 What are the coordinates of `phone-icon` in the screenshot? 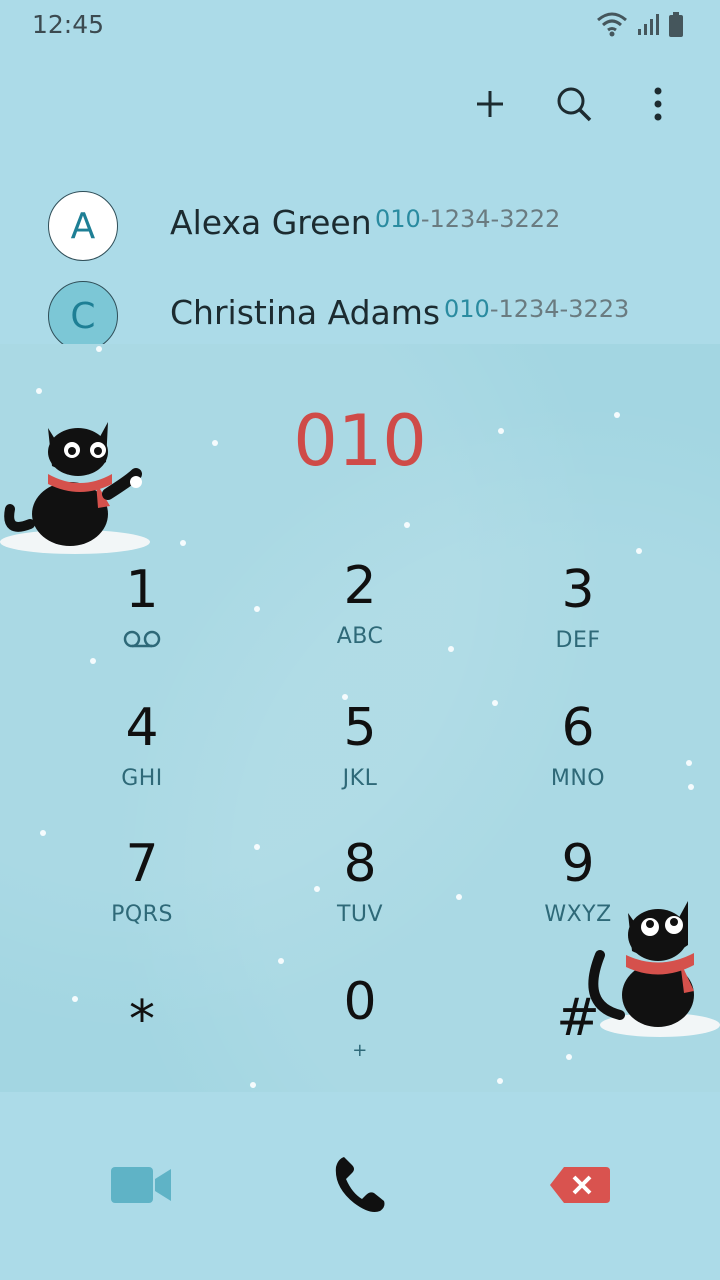 It's located at (360, 1184).